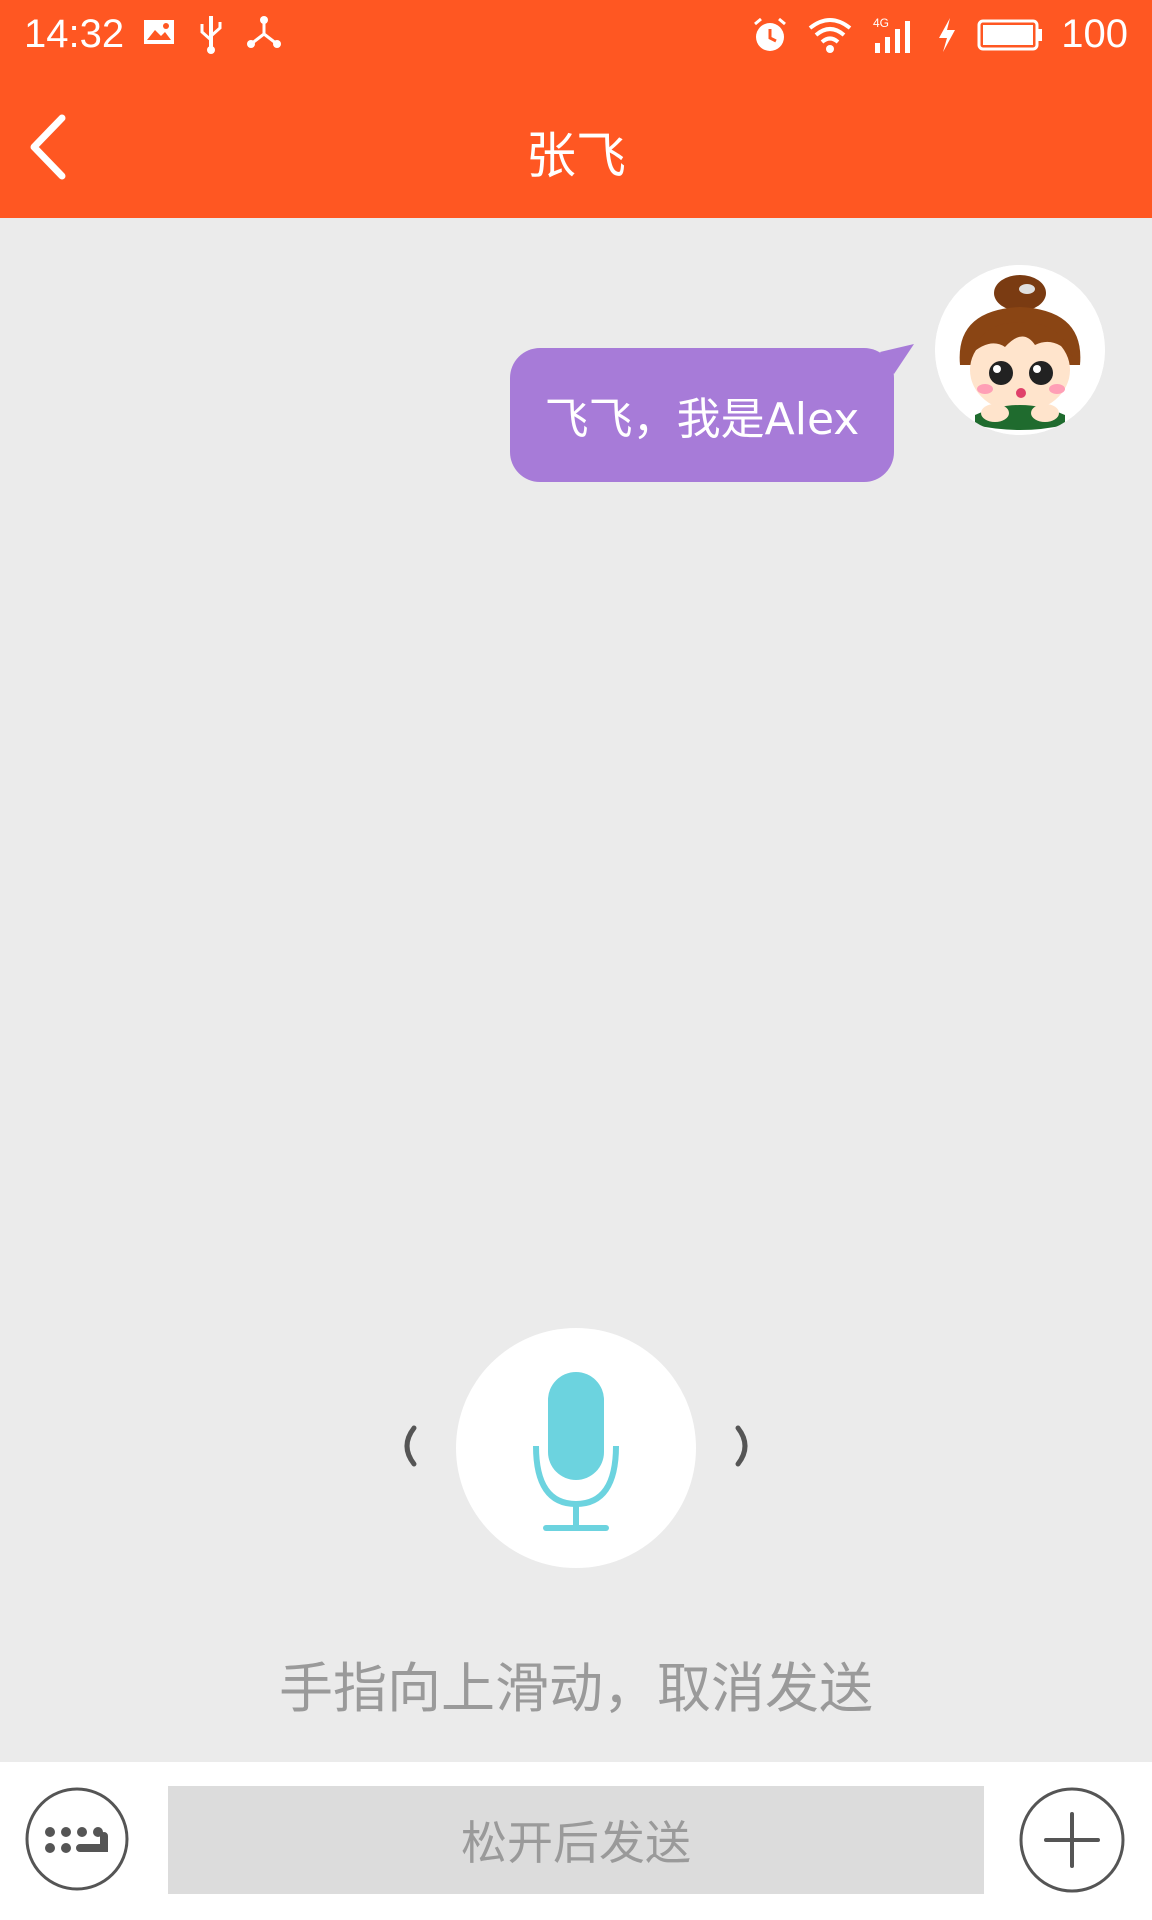 This screenshot has width=1152, height=1920. What do you see at coordinates (264, 32) in the screenshot?
I see `share-icon` at bounding box center [264, 32].